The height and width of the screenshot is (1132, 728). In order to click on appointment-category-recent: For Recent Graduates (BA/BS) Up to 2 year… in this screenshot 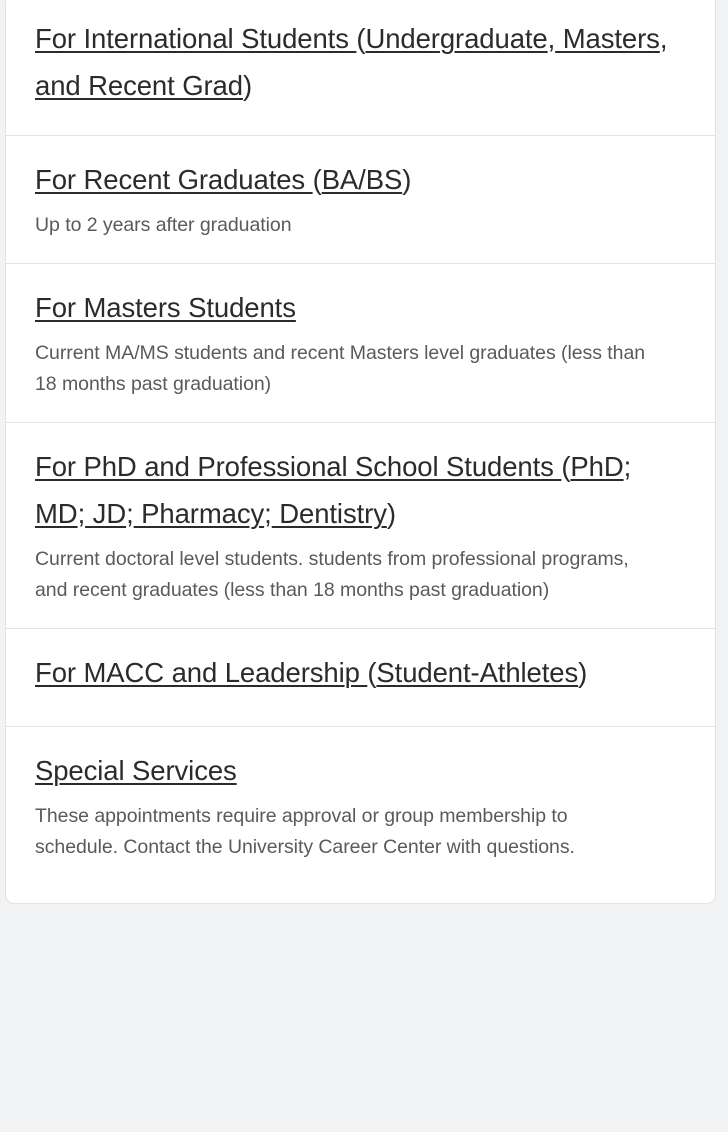, I will do `click(360, 200)`.